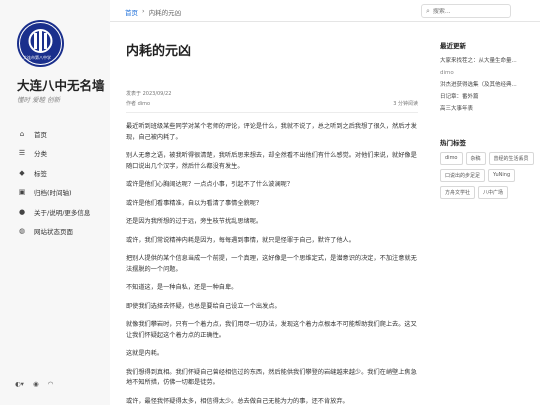  I want to click on recent-heading: 最近更新, so click(453, 46).